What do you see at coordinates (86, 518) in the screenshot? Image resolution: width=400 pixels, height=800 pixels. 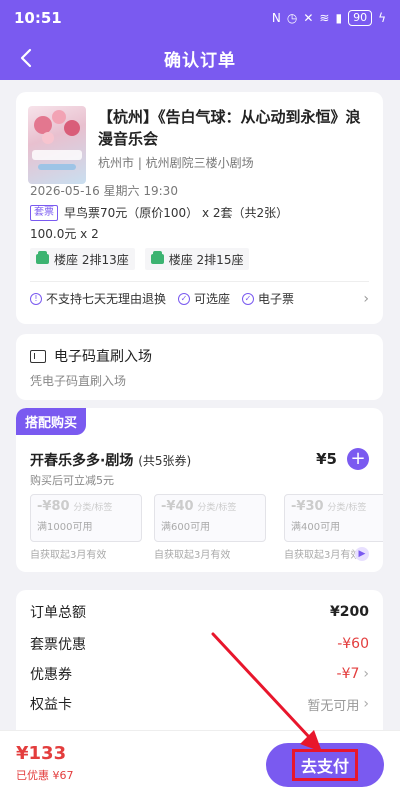 I see `coupon-box: -¥80 分类/标签 满1000可用` at bounding box center [86, 518].